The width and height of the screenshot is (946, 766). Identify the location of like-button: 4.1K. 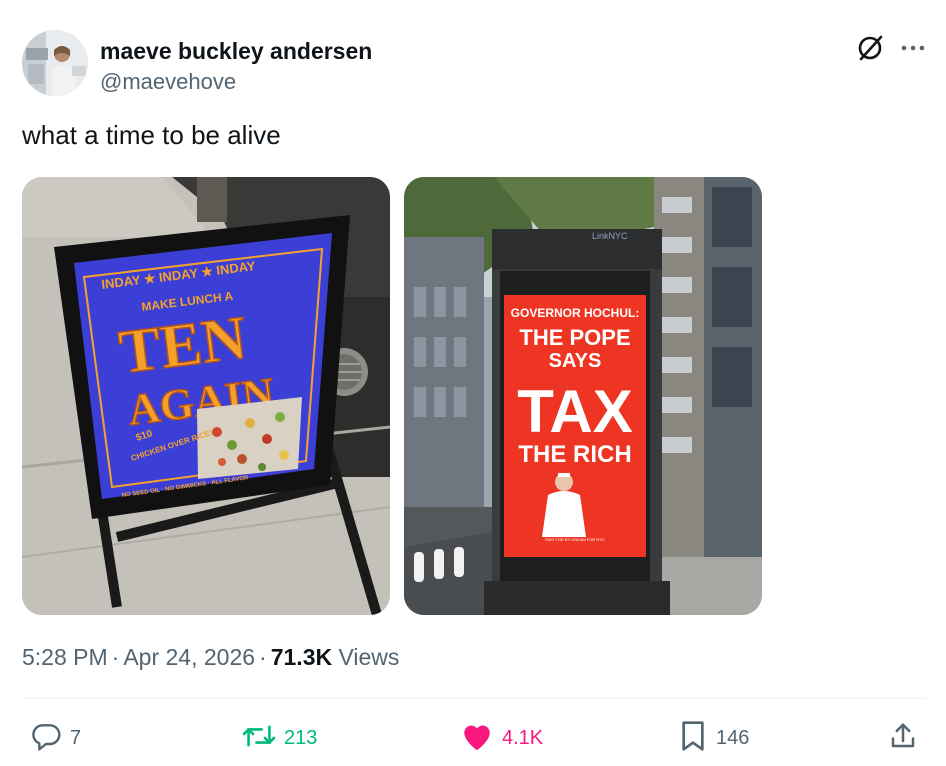
(501, 738).